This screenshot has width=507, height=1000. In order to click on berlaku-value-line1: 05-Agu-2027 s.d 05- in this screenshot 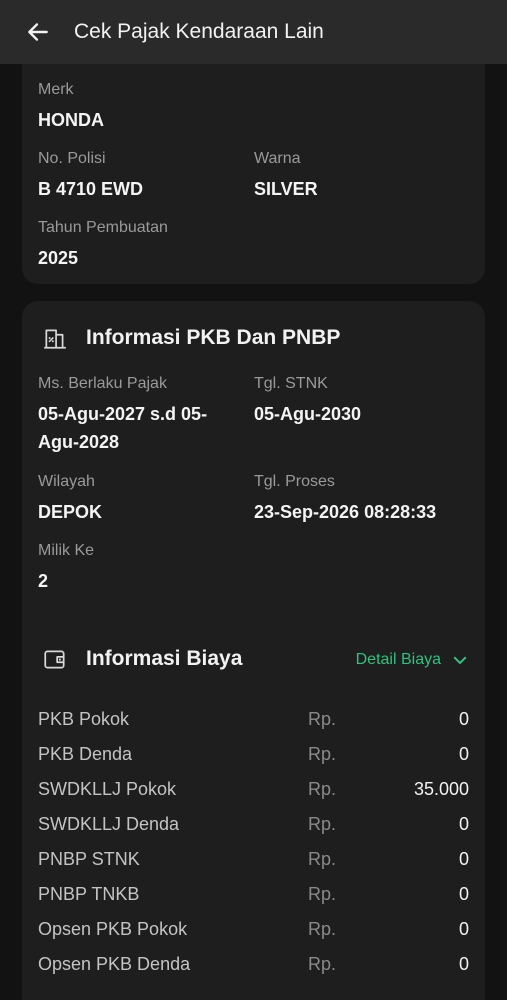, I will do `click(123, 414)`.